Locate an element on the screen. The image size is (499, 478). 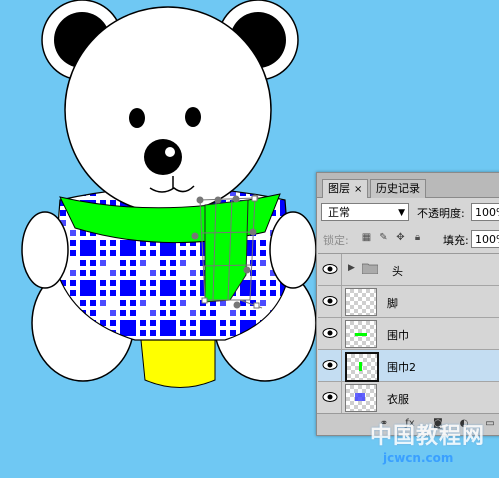
layer-row-scarf2: 围巾2 is located at coordinates (408, 366).